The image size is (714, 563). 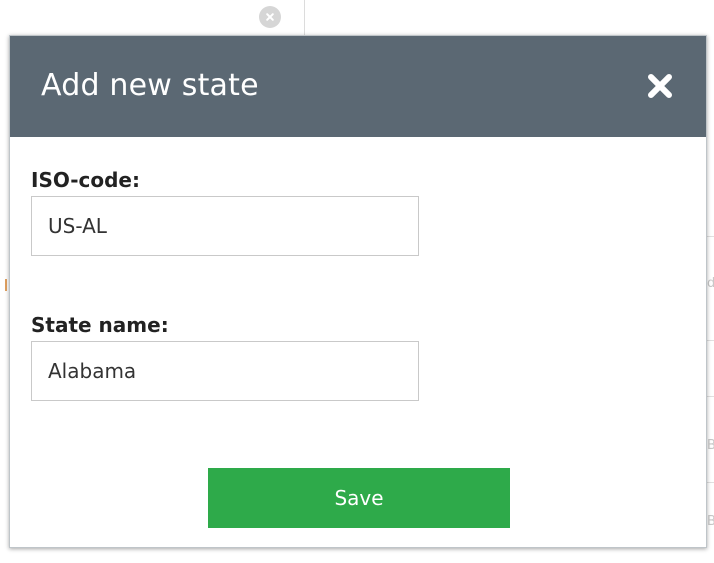 What do you see at coordinates (710, 283) in the screenshot?
I see `background-edge-glyph: d` at bounding box center [710, 283].